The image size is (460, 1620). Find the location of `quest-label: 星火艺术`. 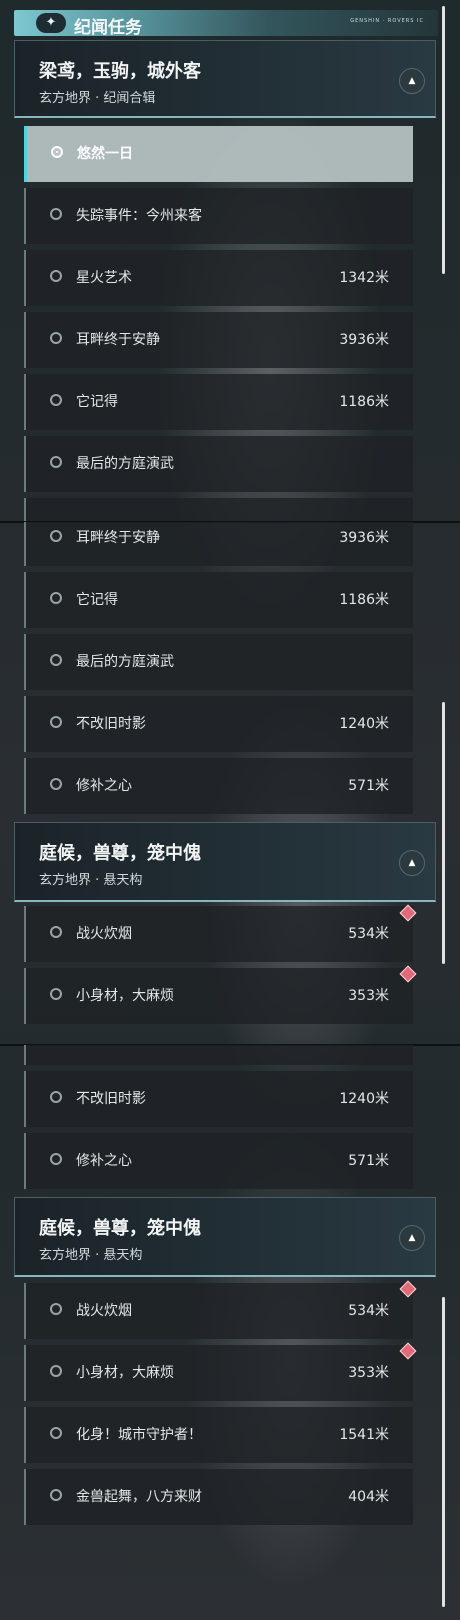

quest-label: 星火艺术 is located at coordinates (104, 278).